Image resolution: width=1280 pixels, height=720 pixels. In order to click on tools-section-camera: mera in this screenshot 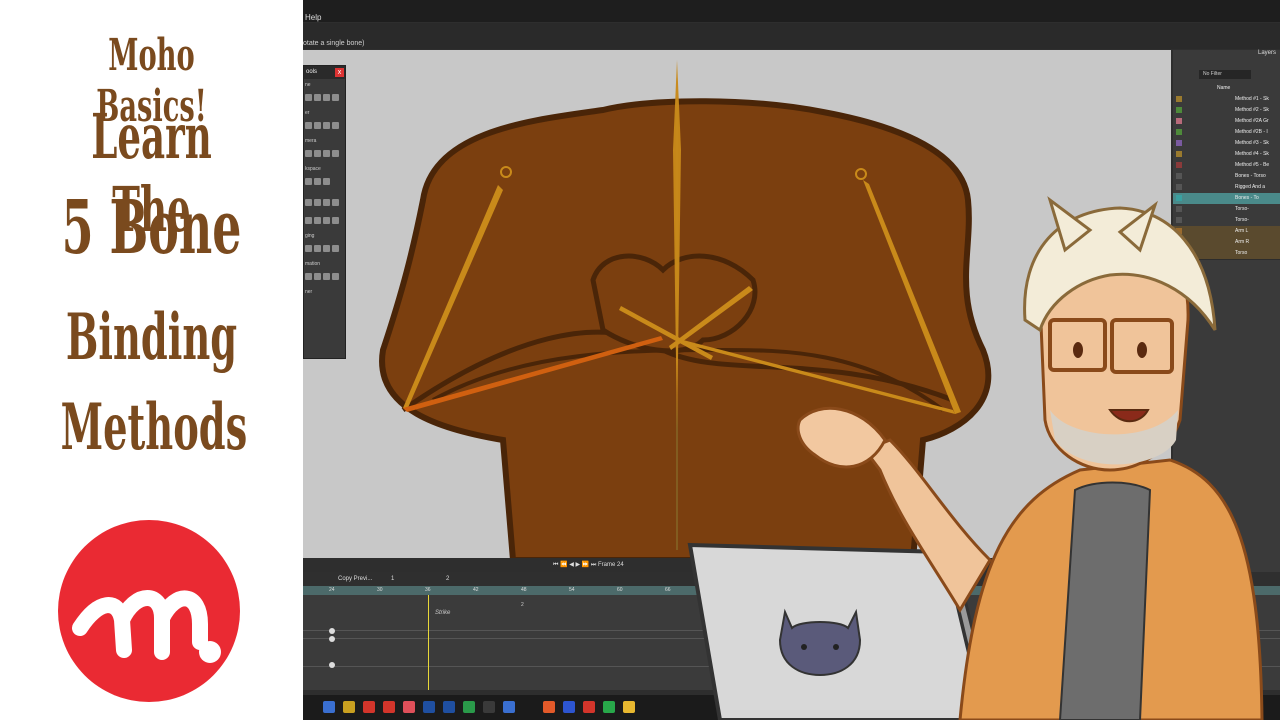, I will do `click(311, 141)`.